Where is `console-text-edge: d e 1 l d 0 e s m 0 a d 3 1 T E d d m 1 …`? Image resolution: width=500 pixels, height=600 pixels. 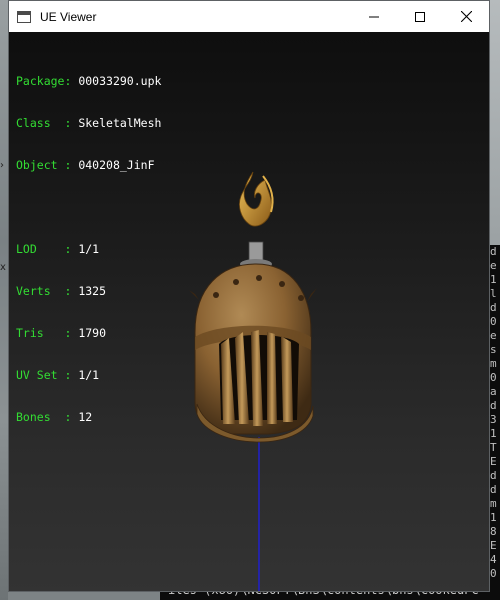
console-text-edge: d e 1 l d 0 e s m 0 a d 3 1 T E d d m 1 … is located at coordinates (493, 422).